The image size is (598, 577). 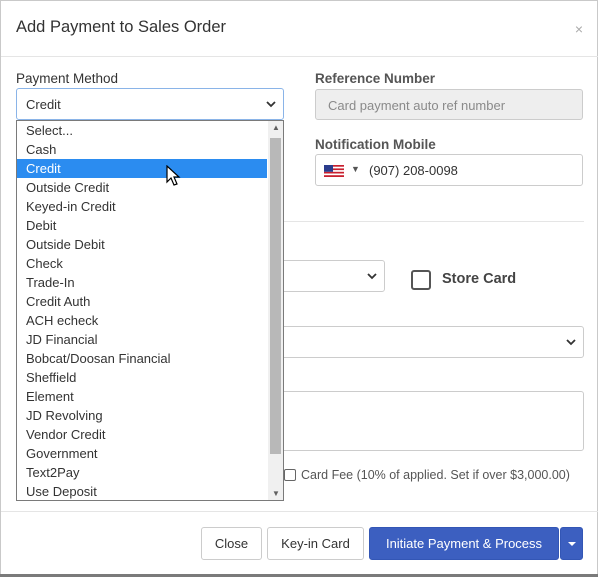 What do you see at coordinates (142, 358) in the screenshot?
I see `dropdown-option: Bobcat/Doosan Financial` at bounding box center [142, 358].